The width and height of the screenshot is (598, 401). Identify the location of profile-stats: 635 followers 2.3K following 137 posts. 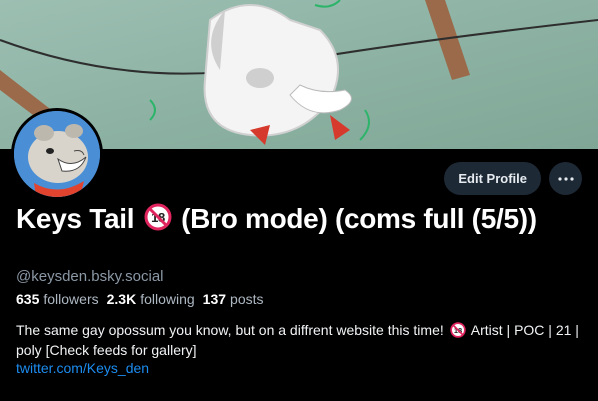
(140, 299).